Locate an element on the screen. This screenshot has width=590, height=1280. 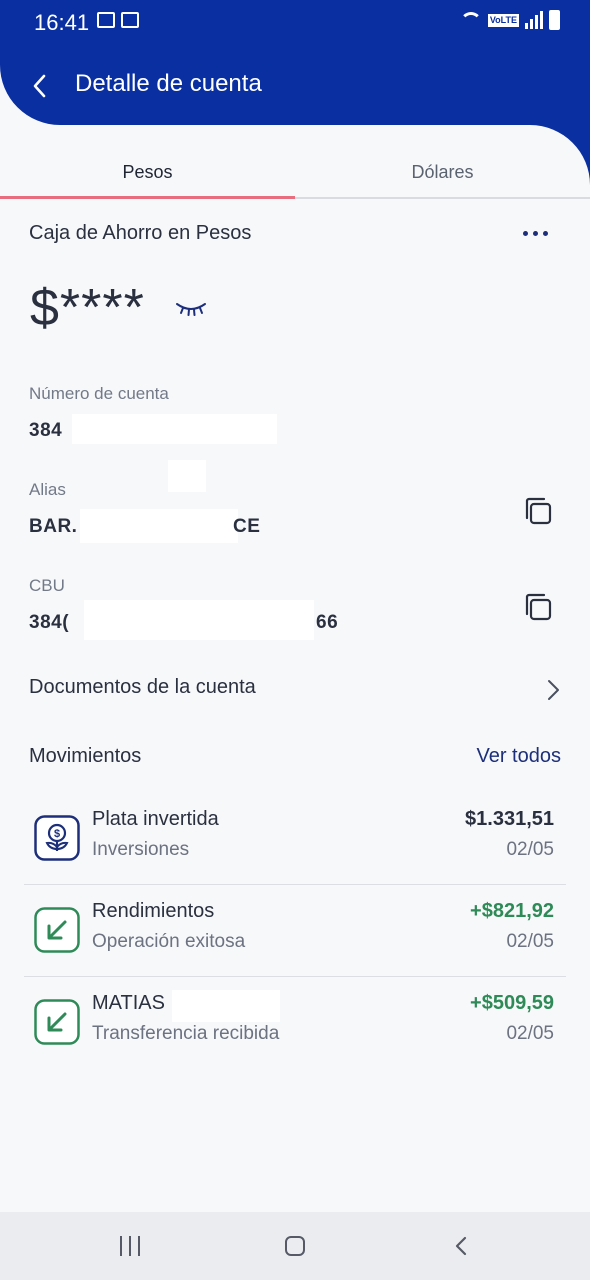
movement-name: Plata invertida is located at coordinates (155, 819).